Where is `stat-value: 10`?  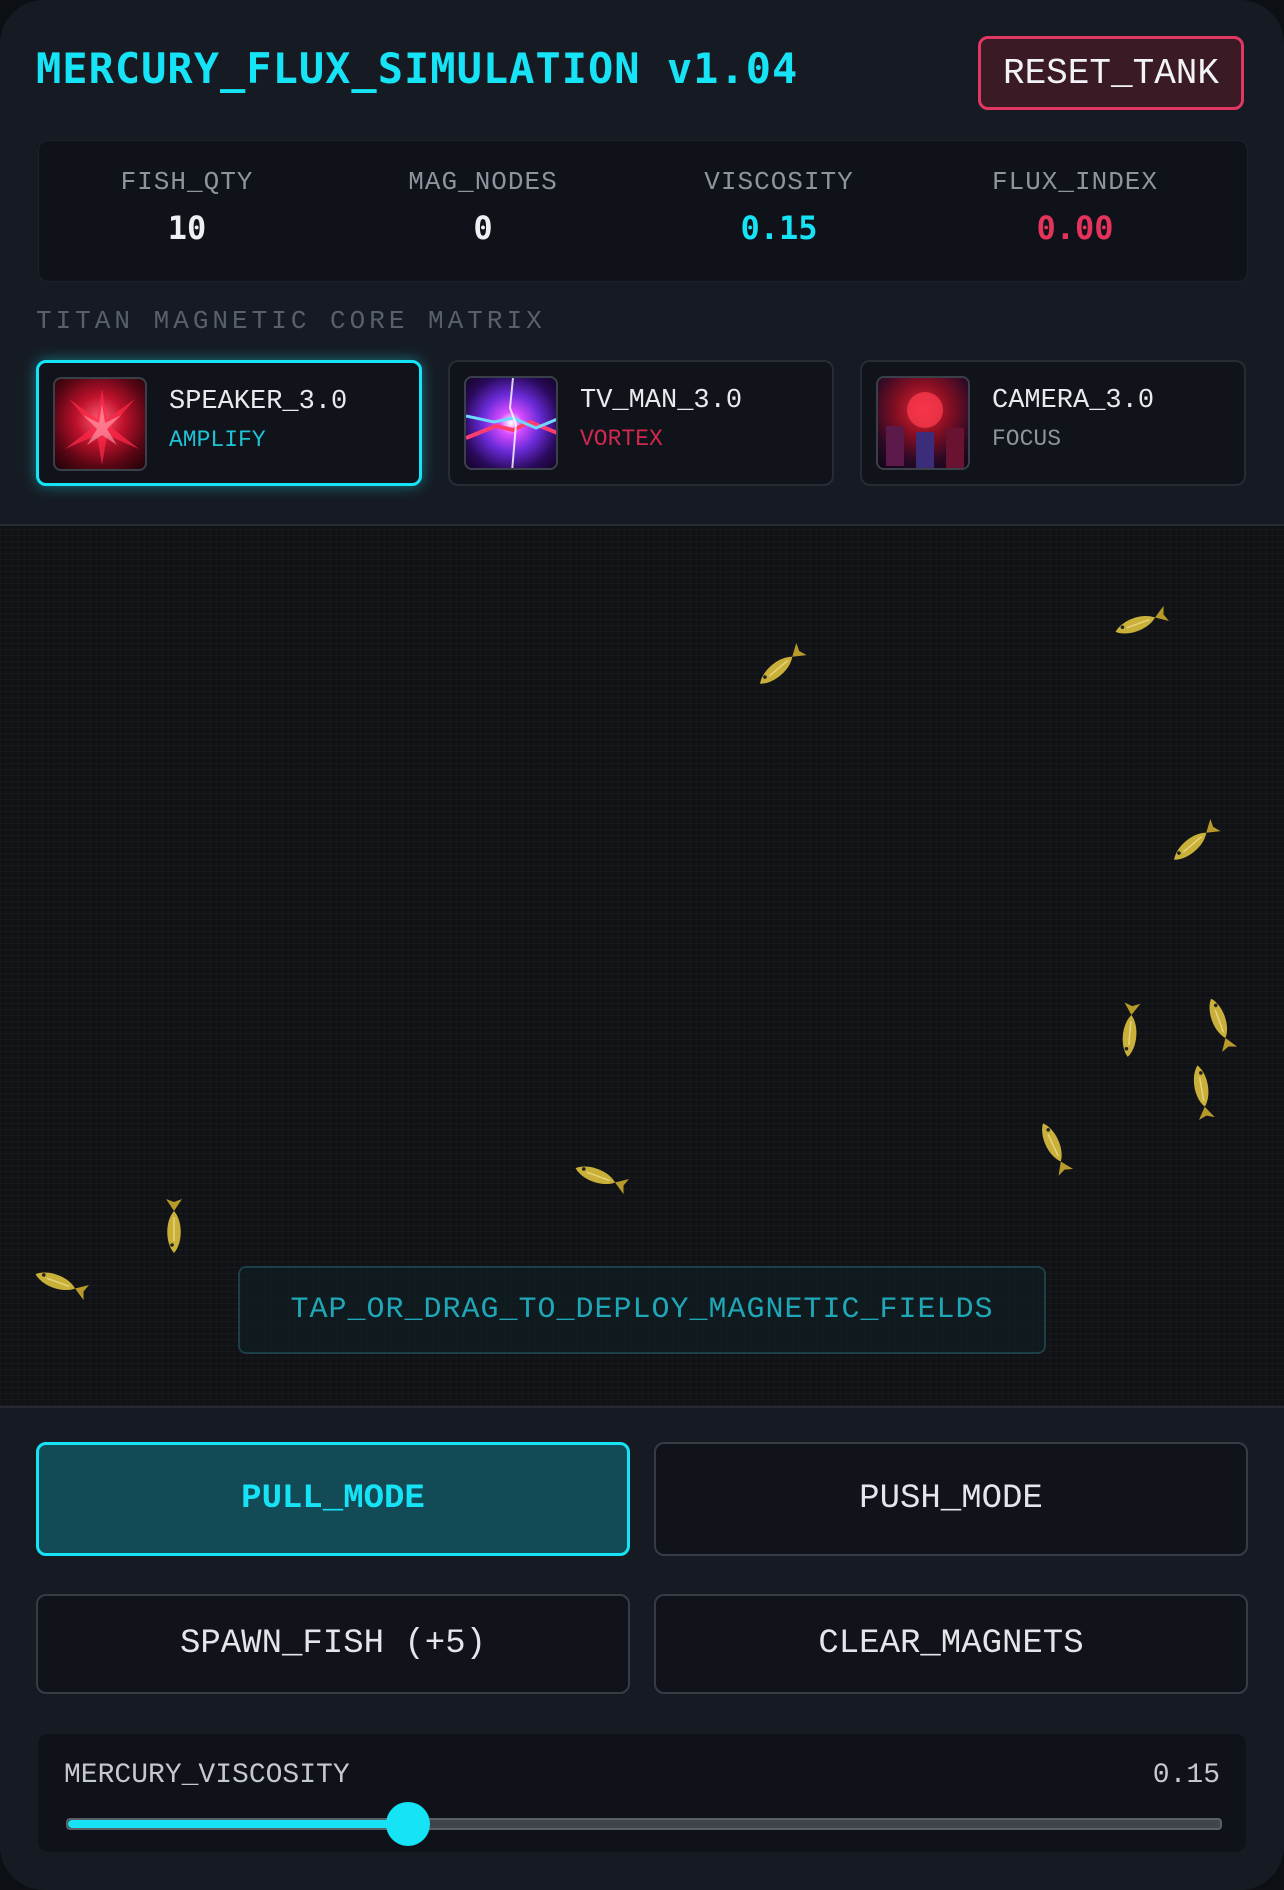 stat-value: 10 is located at coordinates (187, 228).